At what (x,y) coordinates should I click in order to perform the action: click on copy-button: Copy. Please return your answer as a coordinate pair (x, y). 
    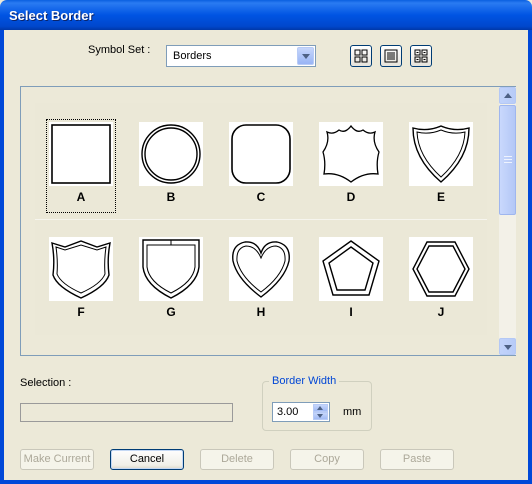
    Looking at the image, I should click on (327, 459).